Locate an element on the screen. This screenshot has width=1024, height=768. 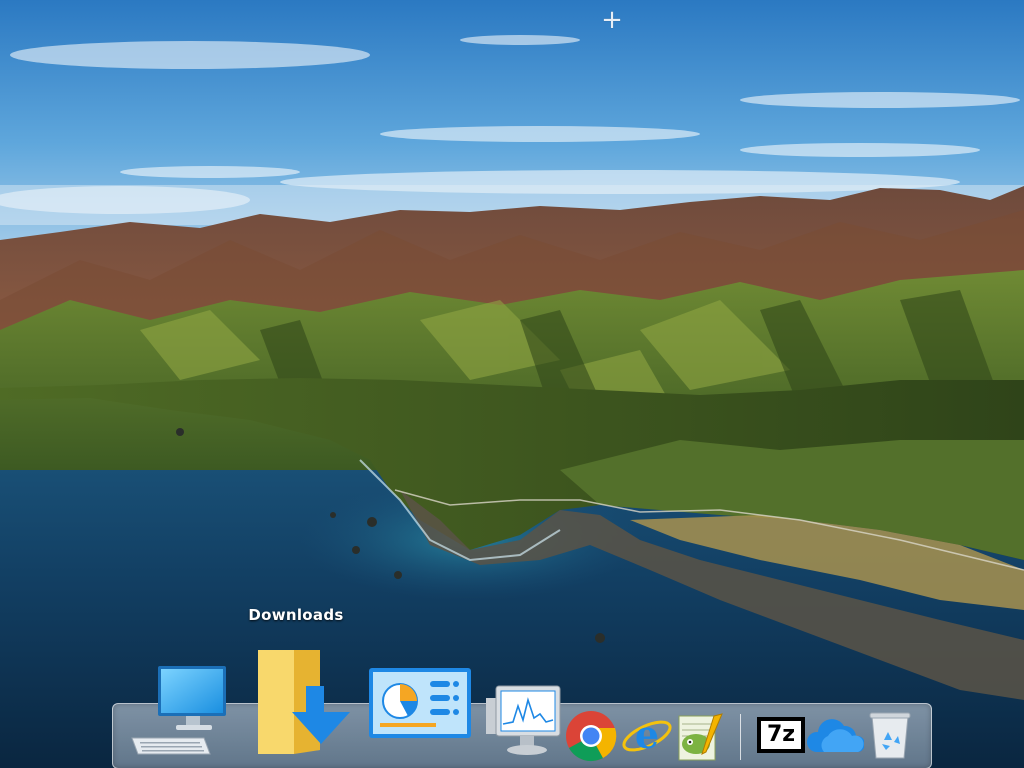
dock-item-notepad-plus-plus is located at coordinates (701, 737).